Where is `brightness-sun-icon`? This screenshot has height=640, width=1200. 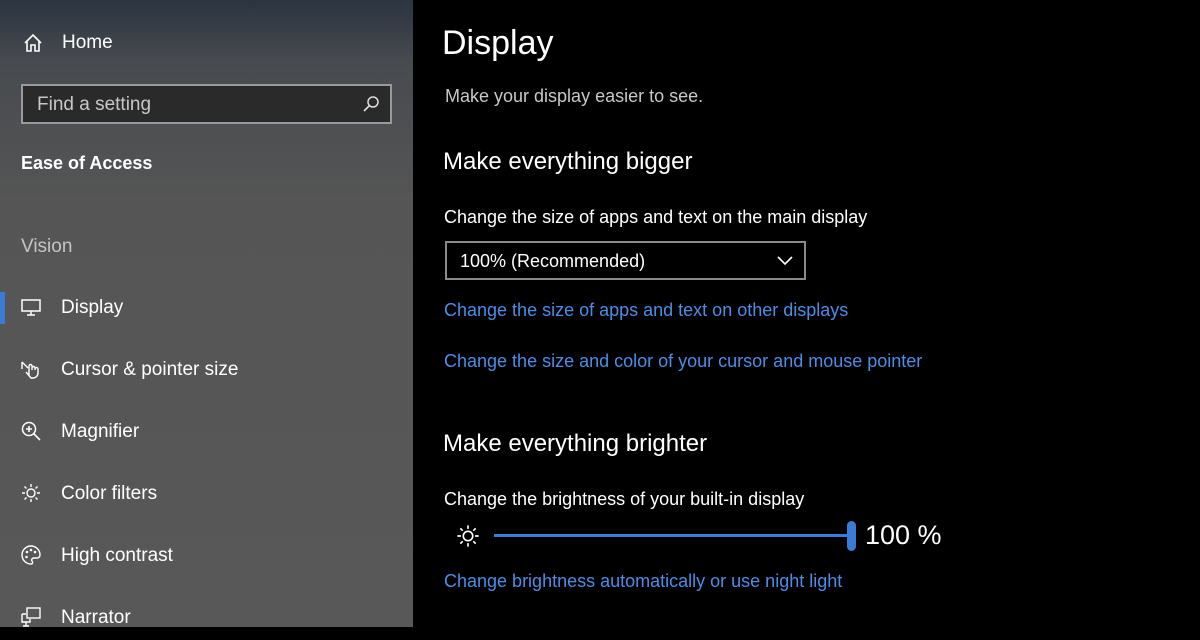 brightness-sun-icon is located at coordinates (468, 536).